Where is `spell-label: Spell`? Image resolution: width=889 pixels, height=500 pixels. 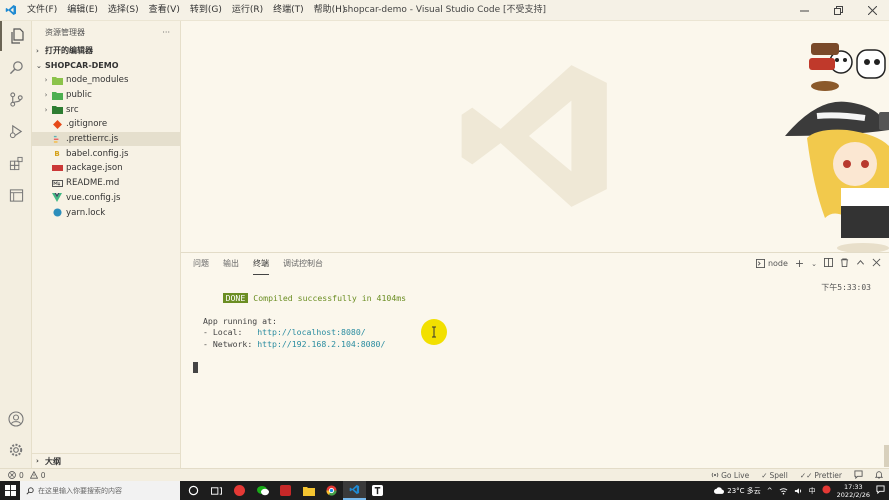
spell-label: Spell is located at coordinates (778, 475).